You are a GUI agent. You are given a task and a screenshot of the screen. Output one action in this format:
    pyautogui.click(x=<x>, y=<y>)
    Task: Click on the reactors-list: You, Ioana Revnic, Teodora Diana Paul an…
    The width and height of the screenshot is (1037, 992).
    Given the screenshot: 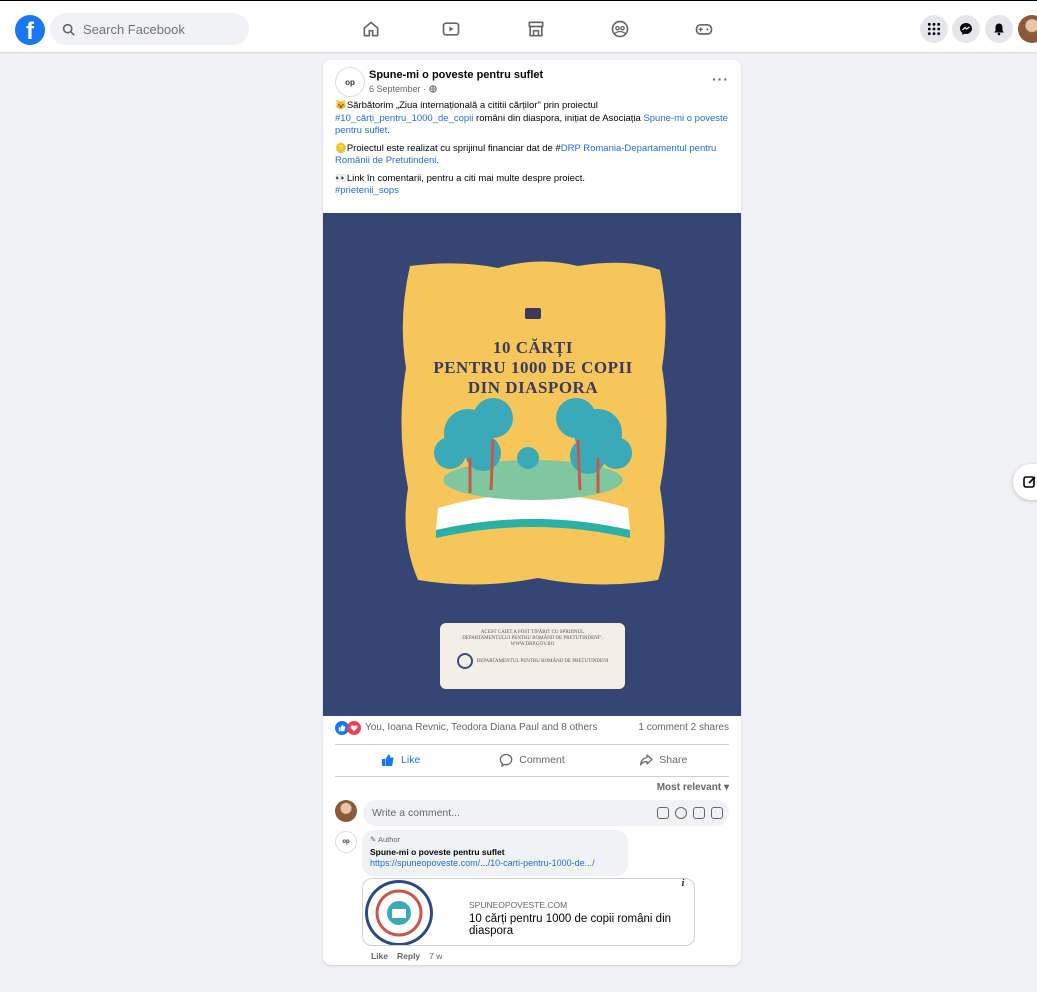 What is the action you would take?
    pyautogui.click(x=481, y=727)
    